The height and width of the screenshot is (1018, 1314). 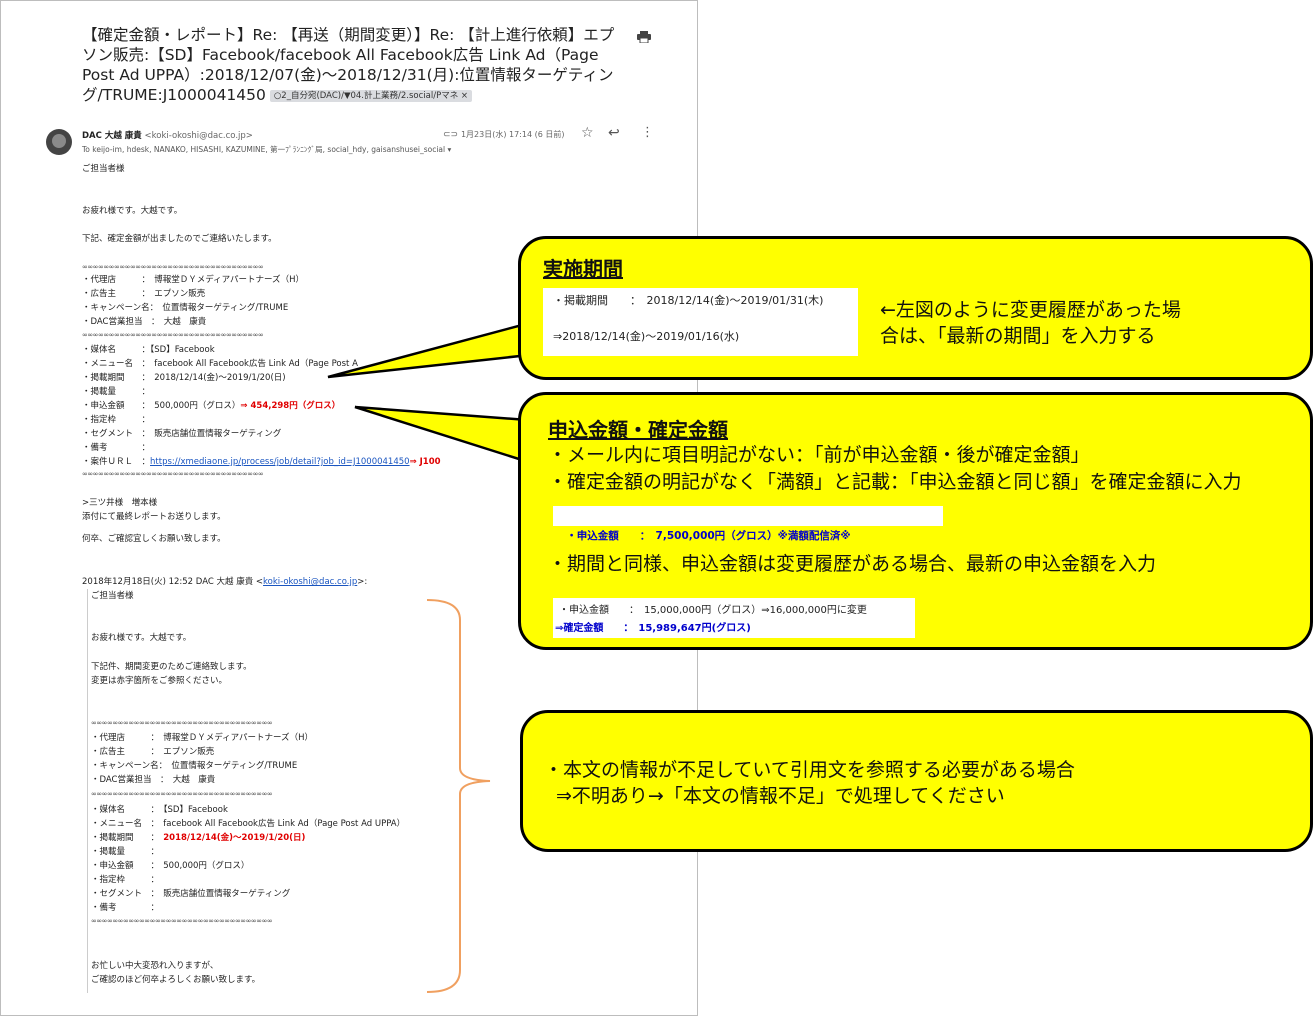 I want to click on inset-amount-line-1: ・申込金額 ： 15,000,000円（グロス）⇒16,000,000円に変更, so click(x=713, y=610).